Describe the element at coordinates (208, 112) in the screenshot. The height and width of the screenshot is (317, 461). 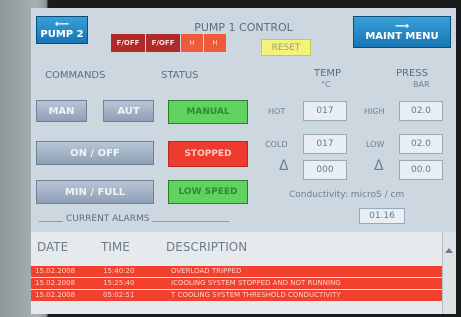
I see `status-mode: MANUAL` at that location.